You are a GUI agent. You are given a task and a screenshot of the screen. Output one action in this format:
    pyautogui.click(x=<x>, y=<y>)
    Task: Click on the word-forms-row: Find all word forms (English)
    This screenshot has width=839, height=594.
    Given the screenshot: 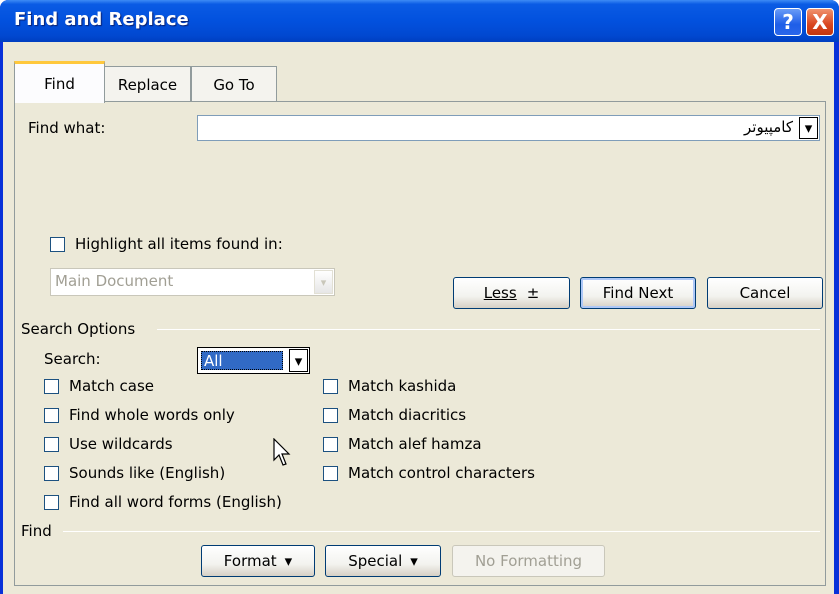 What is the action you would take?
    pyautogui.click(x=174, y=503)
    